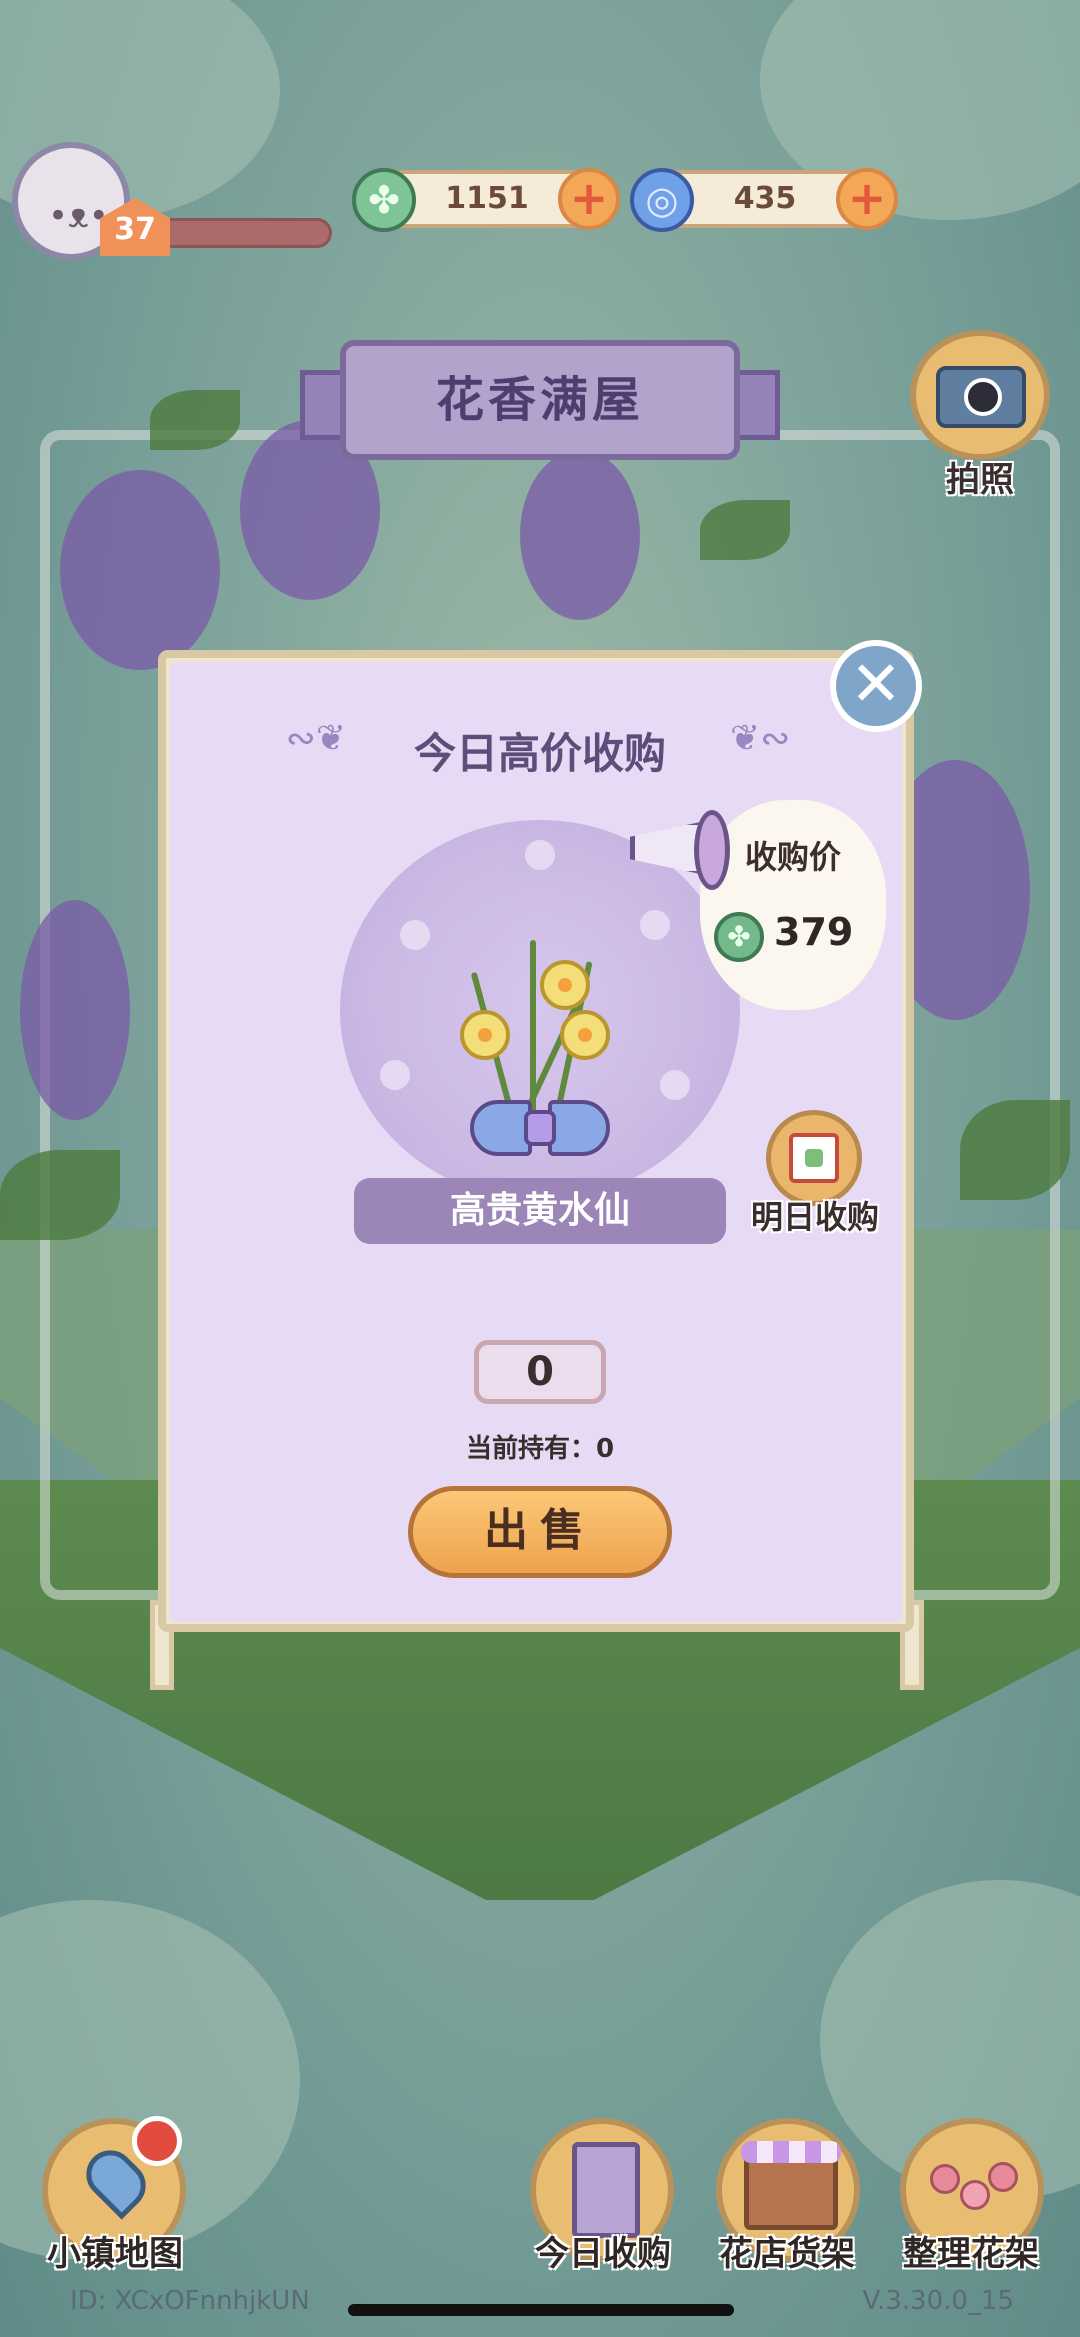 This screenshot has height=2337, width=1080. What do you see at coordinates (540, 1211) in the screenshot?
I see `flower-name: 高贵黄水仙` at bounding box center [540, 1211].